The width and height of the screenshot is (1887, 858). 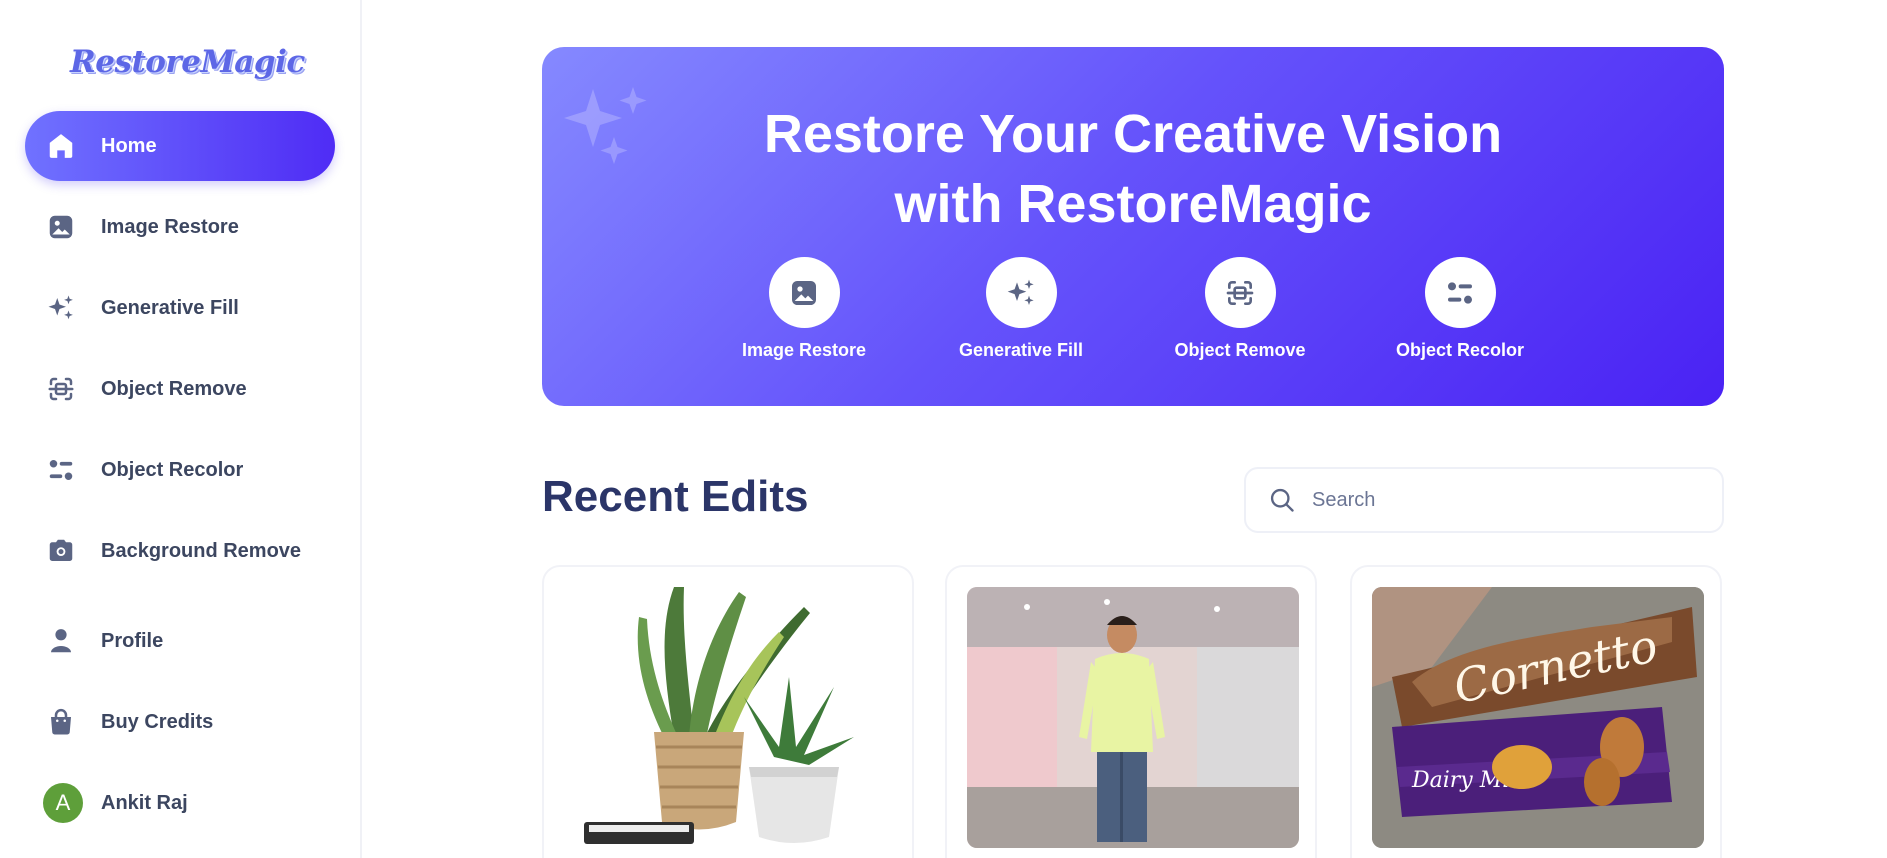 I want to click on recent-edit-card: Cornetto Dairy Milk, so click(x=1536, y=711).